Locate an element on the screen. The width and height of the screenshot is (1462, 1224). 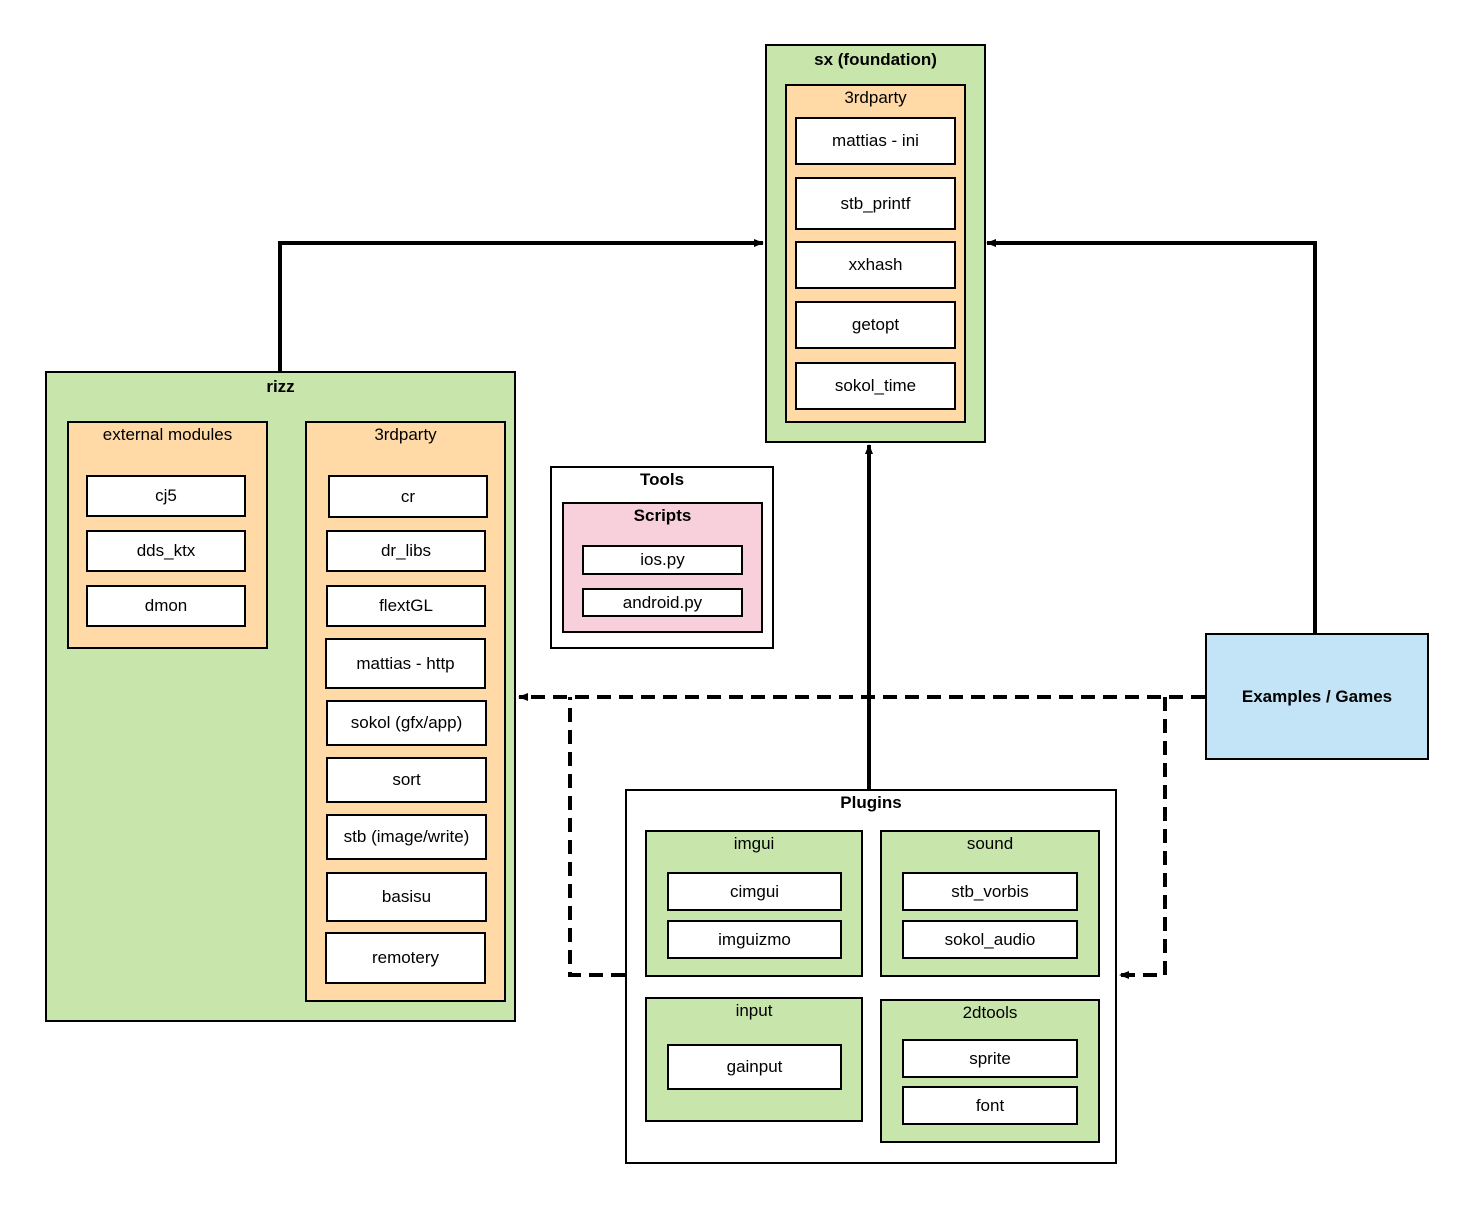
external-module-item: dds_ktx is located at coordinates (166, 551).